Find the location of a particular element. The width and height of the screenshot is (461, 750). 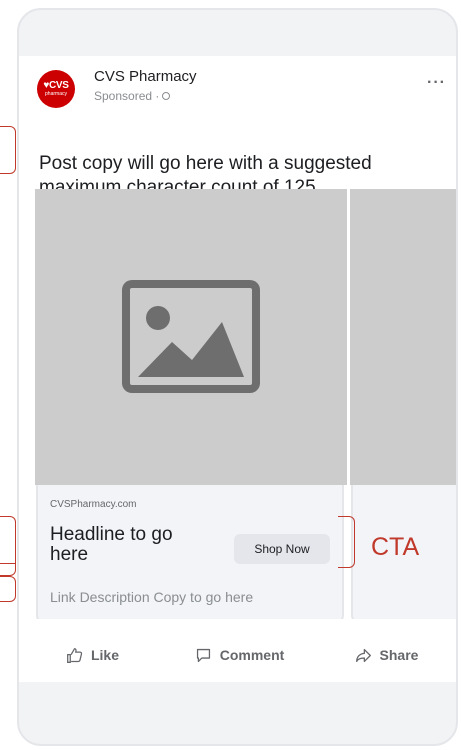

headline-annotation-bracket is located at coordinates (8, 546).